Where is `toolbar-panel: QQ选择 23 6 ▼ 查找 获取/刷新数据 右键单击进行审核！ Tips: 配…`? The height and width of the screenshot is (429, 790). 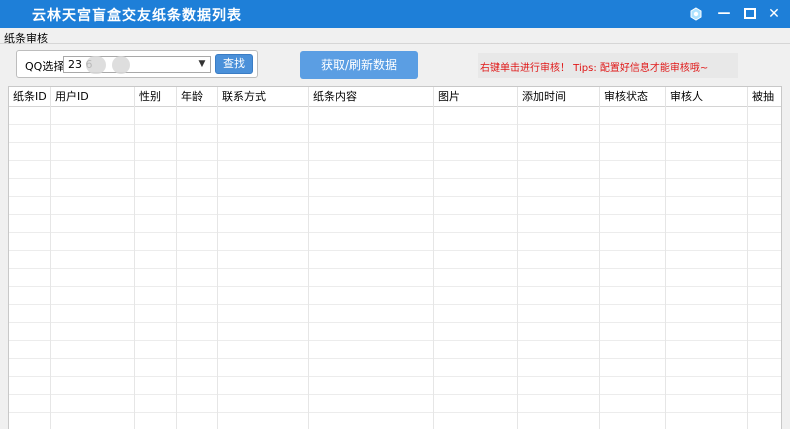
toolbar-panel: QQ选择 23 6 ▼ 查找 获取/刷新数据 右键单击进行审核！ Tips: 配… is located at coordinates (395, 65).